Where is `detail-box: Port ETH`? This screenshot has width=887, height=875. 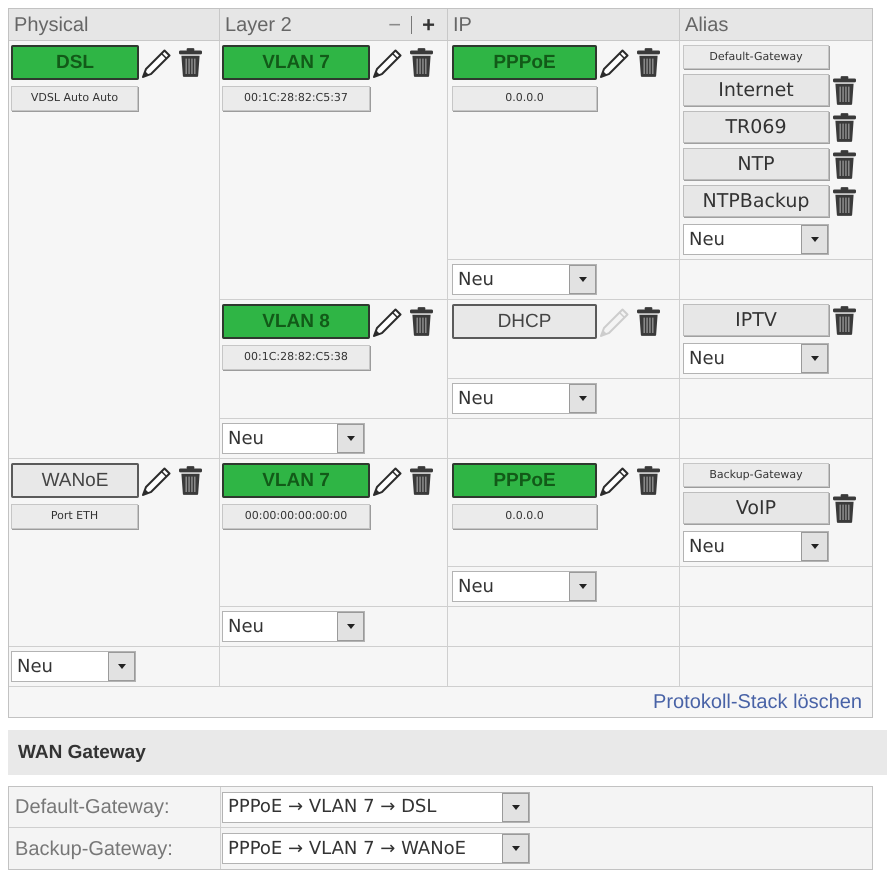 detail-box: Port ETH is located at coordinates (74, 516).